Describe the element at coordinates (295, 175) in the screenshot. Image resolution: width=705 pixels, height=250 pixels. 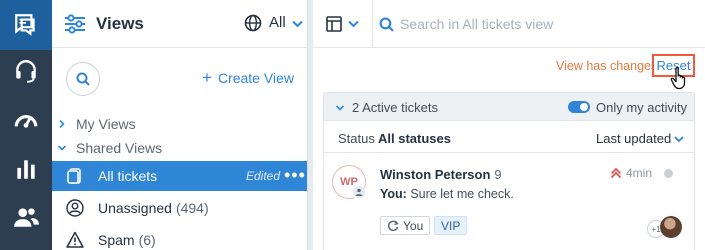
I see `more-options-icon: •••` at that location.